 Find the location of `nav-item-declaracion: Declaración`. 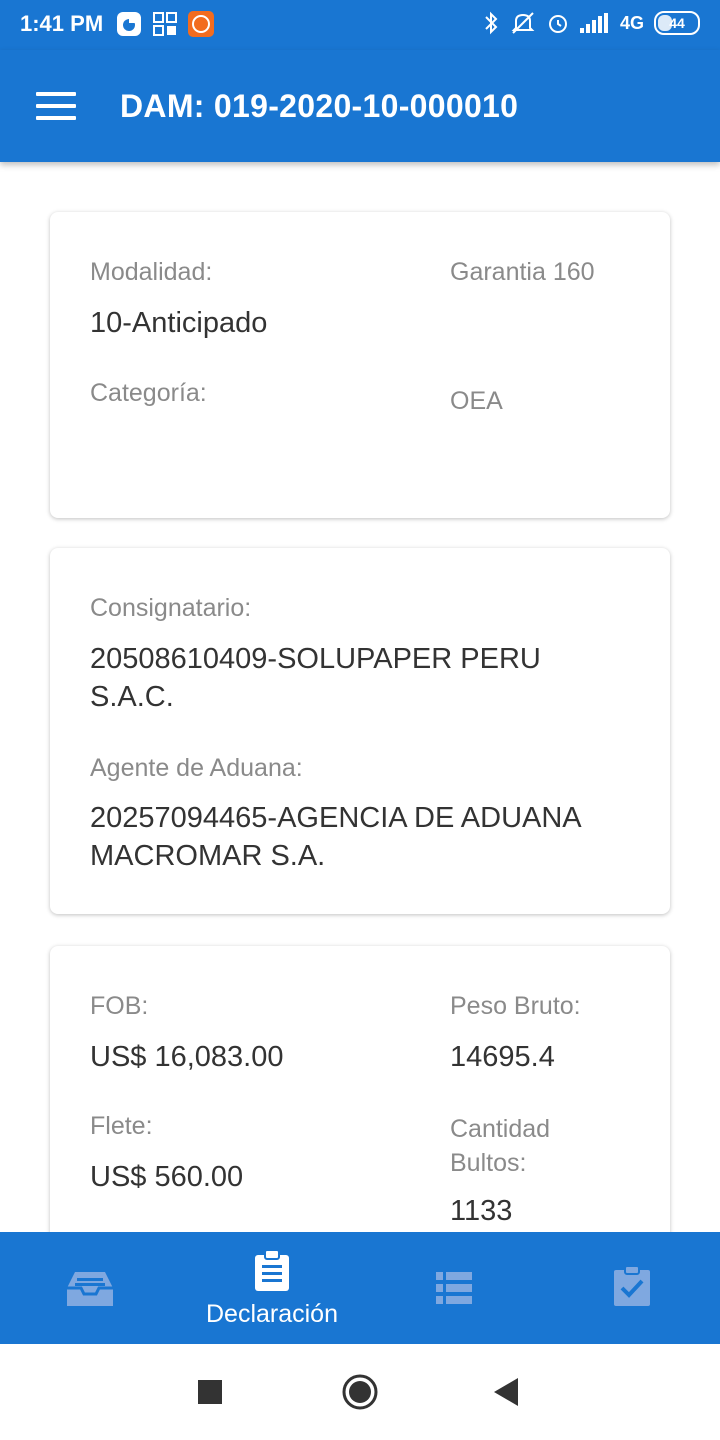

nav-item-declaracion: Declaración is located at coordinates (272, 1288).